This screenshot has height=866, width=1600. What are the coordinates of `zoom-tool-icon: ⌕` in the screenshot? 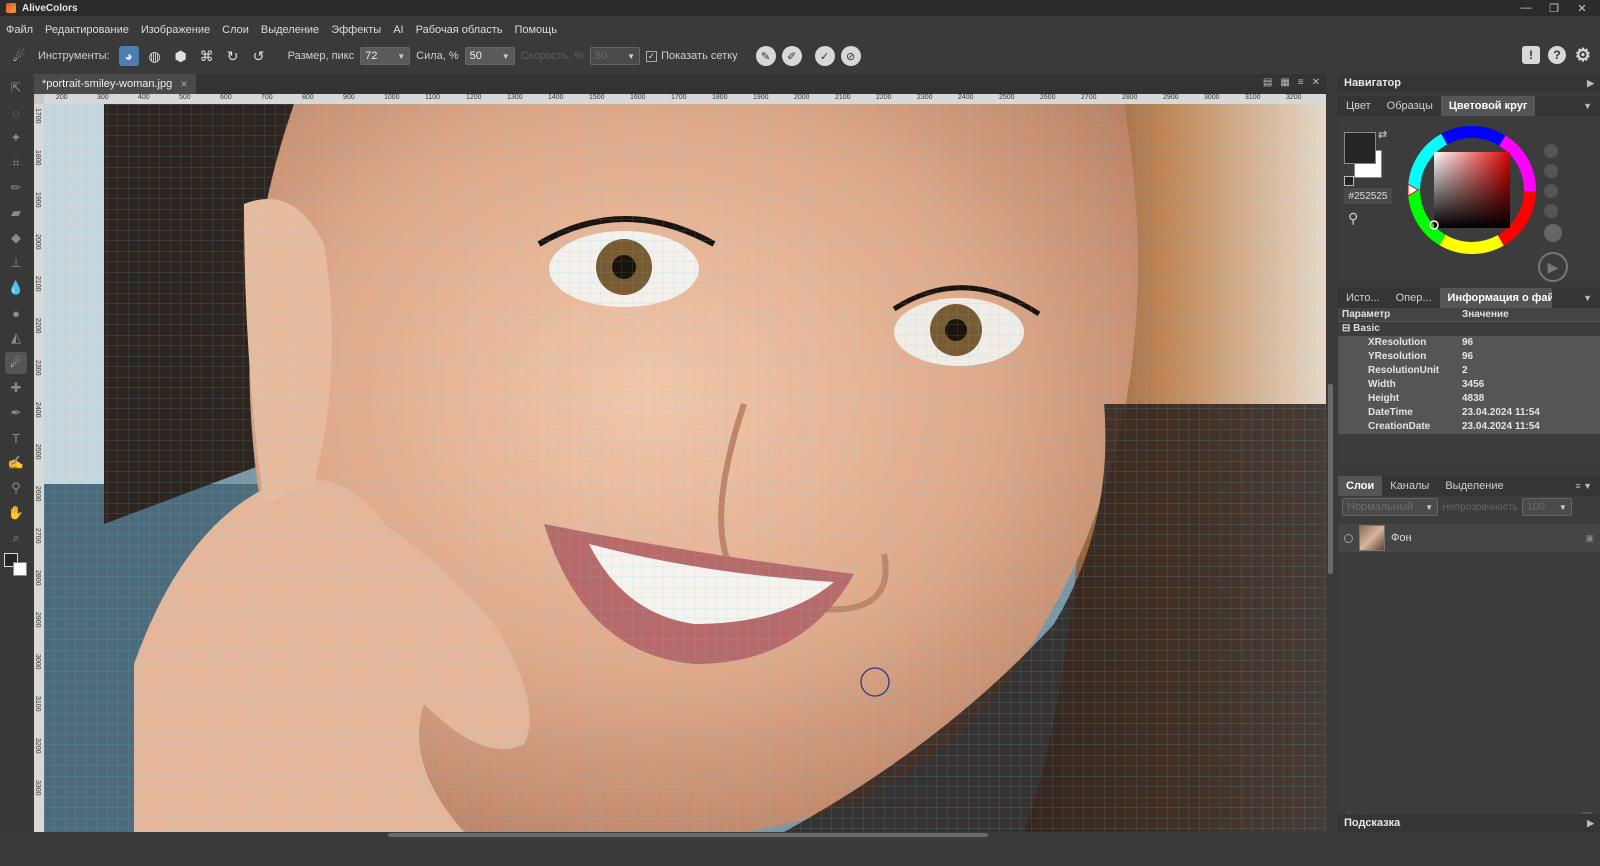 It's located at (16, 538).